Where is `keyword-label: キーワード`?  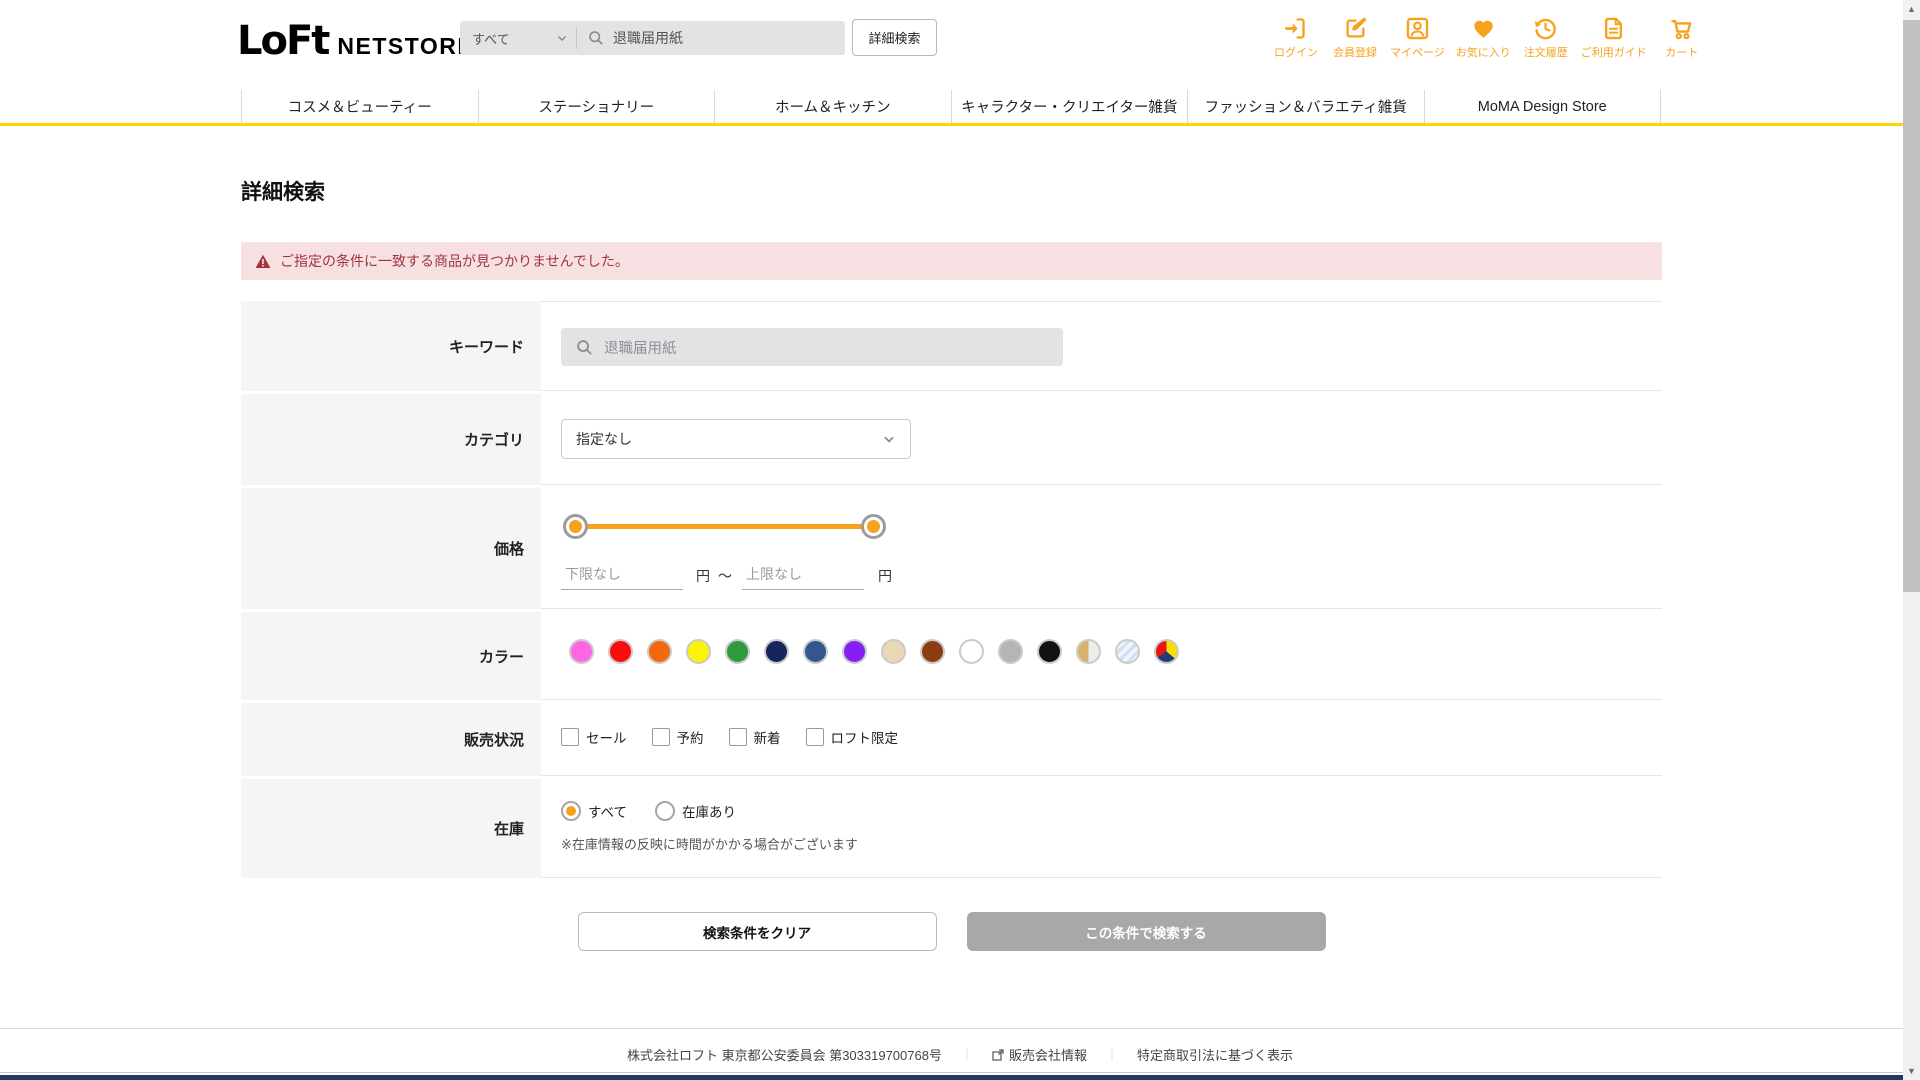 keyword-label: キーワード is located at coordinates (391, 346).